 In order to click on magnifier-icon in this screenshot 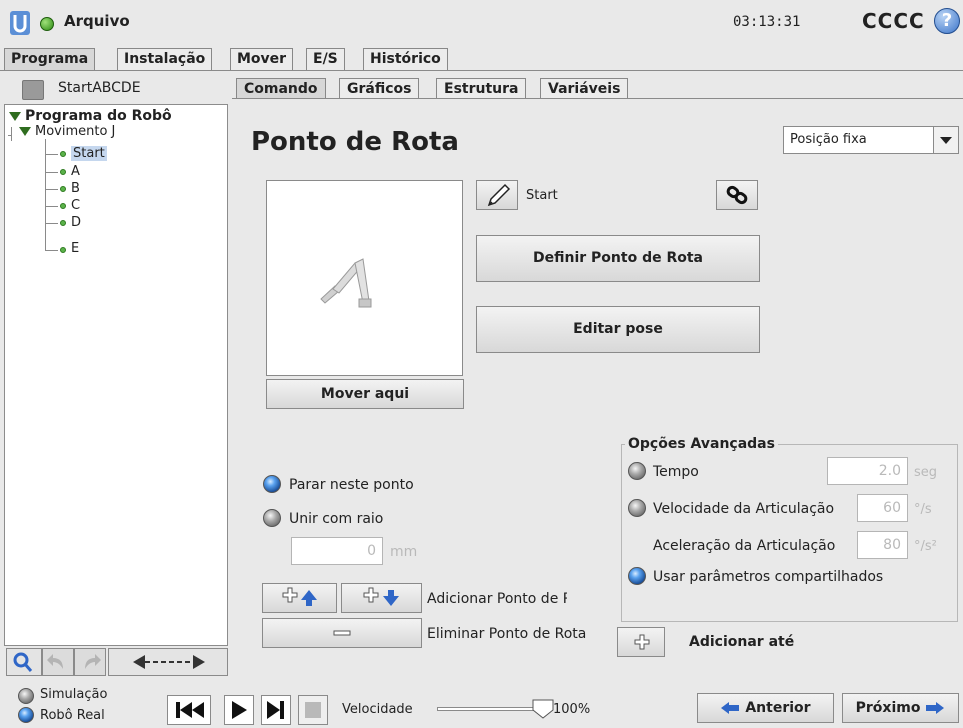, I will do `click(23, 662)`.